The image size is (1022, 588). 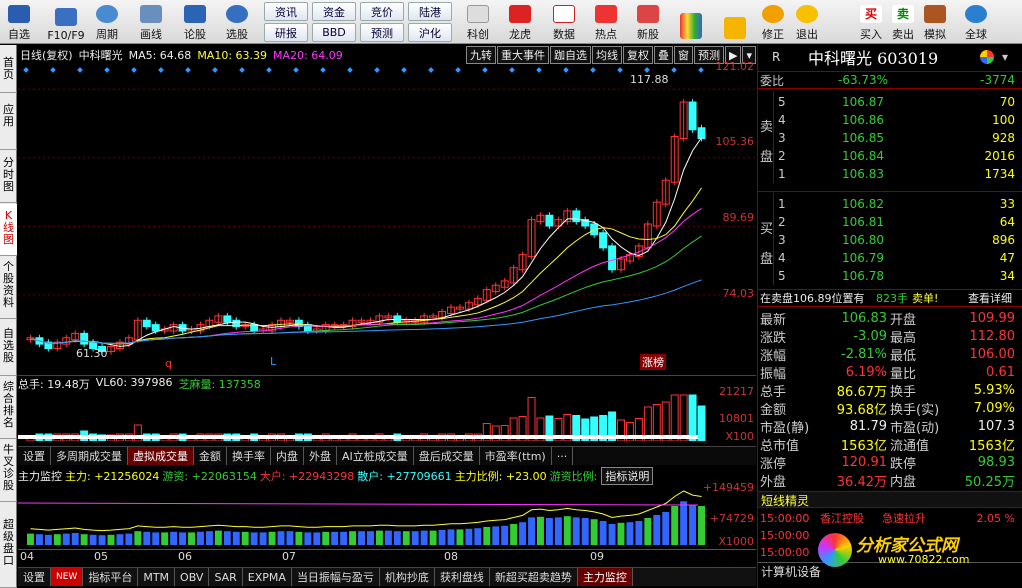 What do you see at coordinates (375, 456) in the screenshot?
I see `tab-ai-volume: AI立桩成交量` at bounding box center [375, 456].